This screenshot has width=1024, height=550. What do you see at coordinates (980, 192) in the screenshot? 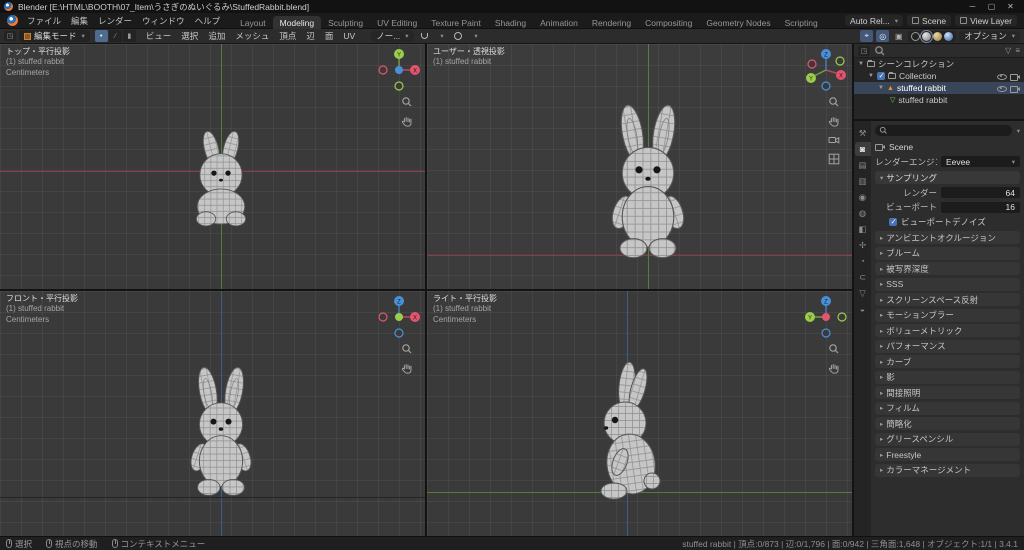
I see `render-samples-field: 64` at bounding box center [980, 192].